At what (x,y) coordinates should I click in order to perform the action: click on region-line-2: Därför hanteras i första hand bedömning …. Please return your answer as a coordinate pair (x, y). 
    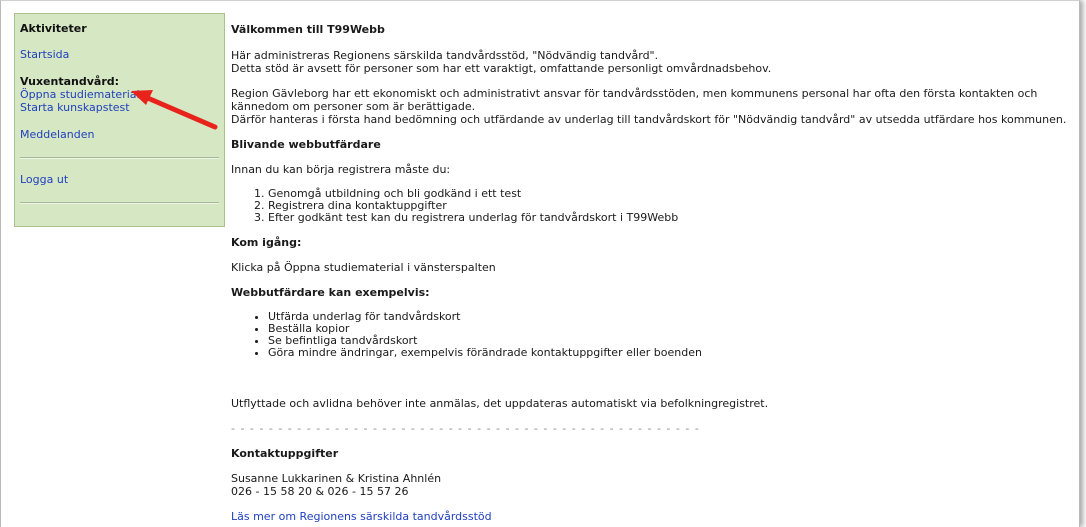
    Looking at the image, I should click on (649, 119).